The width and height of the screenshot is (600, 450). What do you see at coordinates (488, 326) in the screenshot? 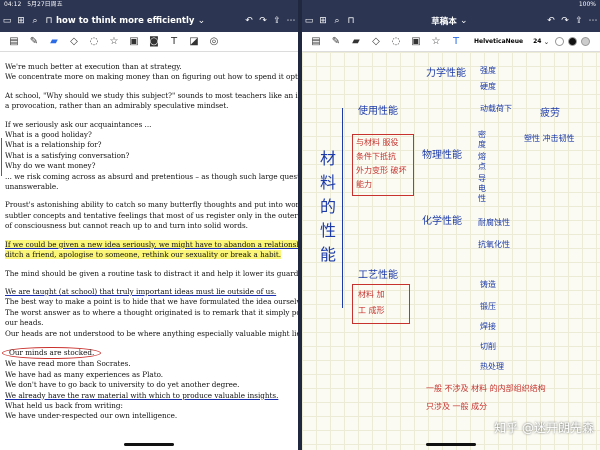
I see `hw-welding: 焊接` at bounding box center [488, 326].